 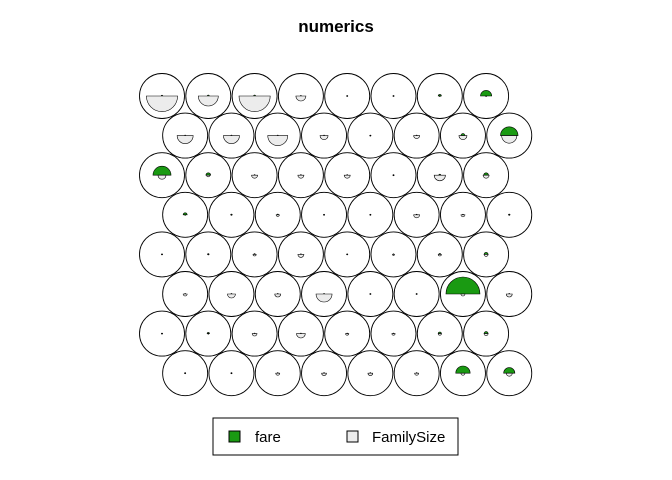 I want to click on segment-fare, so click(x=486, y=174).